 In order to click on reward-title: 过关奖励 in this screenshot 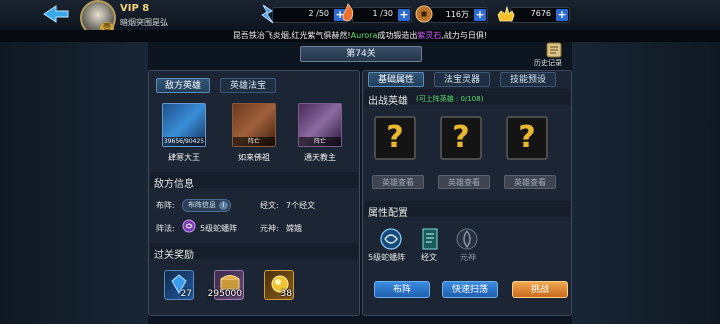, I will do `click(174, 255)`.